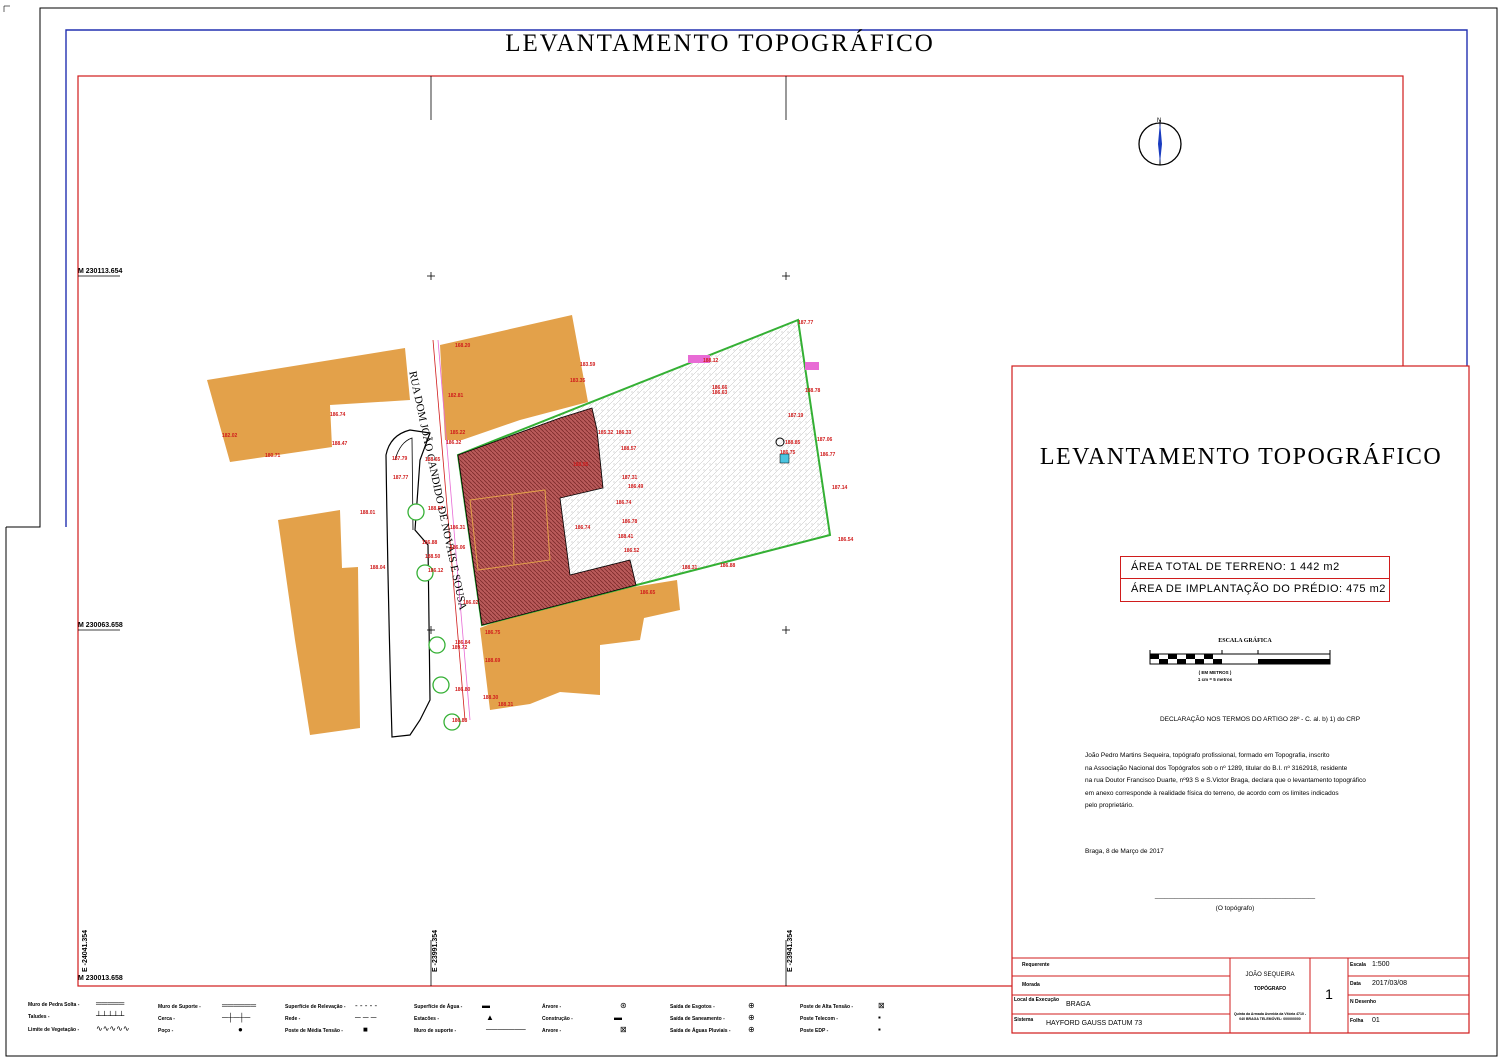 The width and height of the screenshot is (1500, 1060). What do you see at coordinates (1390, 983) in the screenshot?
I see `tb-data-value: 2017/03/08` at bounding box center [1390, 983].